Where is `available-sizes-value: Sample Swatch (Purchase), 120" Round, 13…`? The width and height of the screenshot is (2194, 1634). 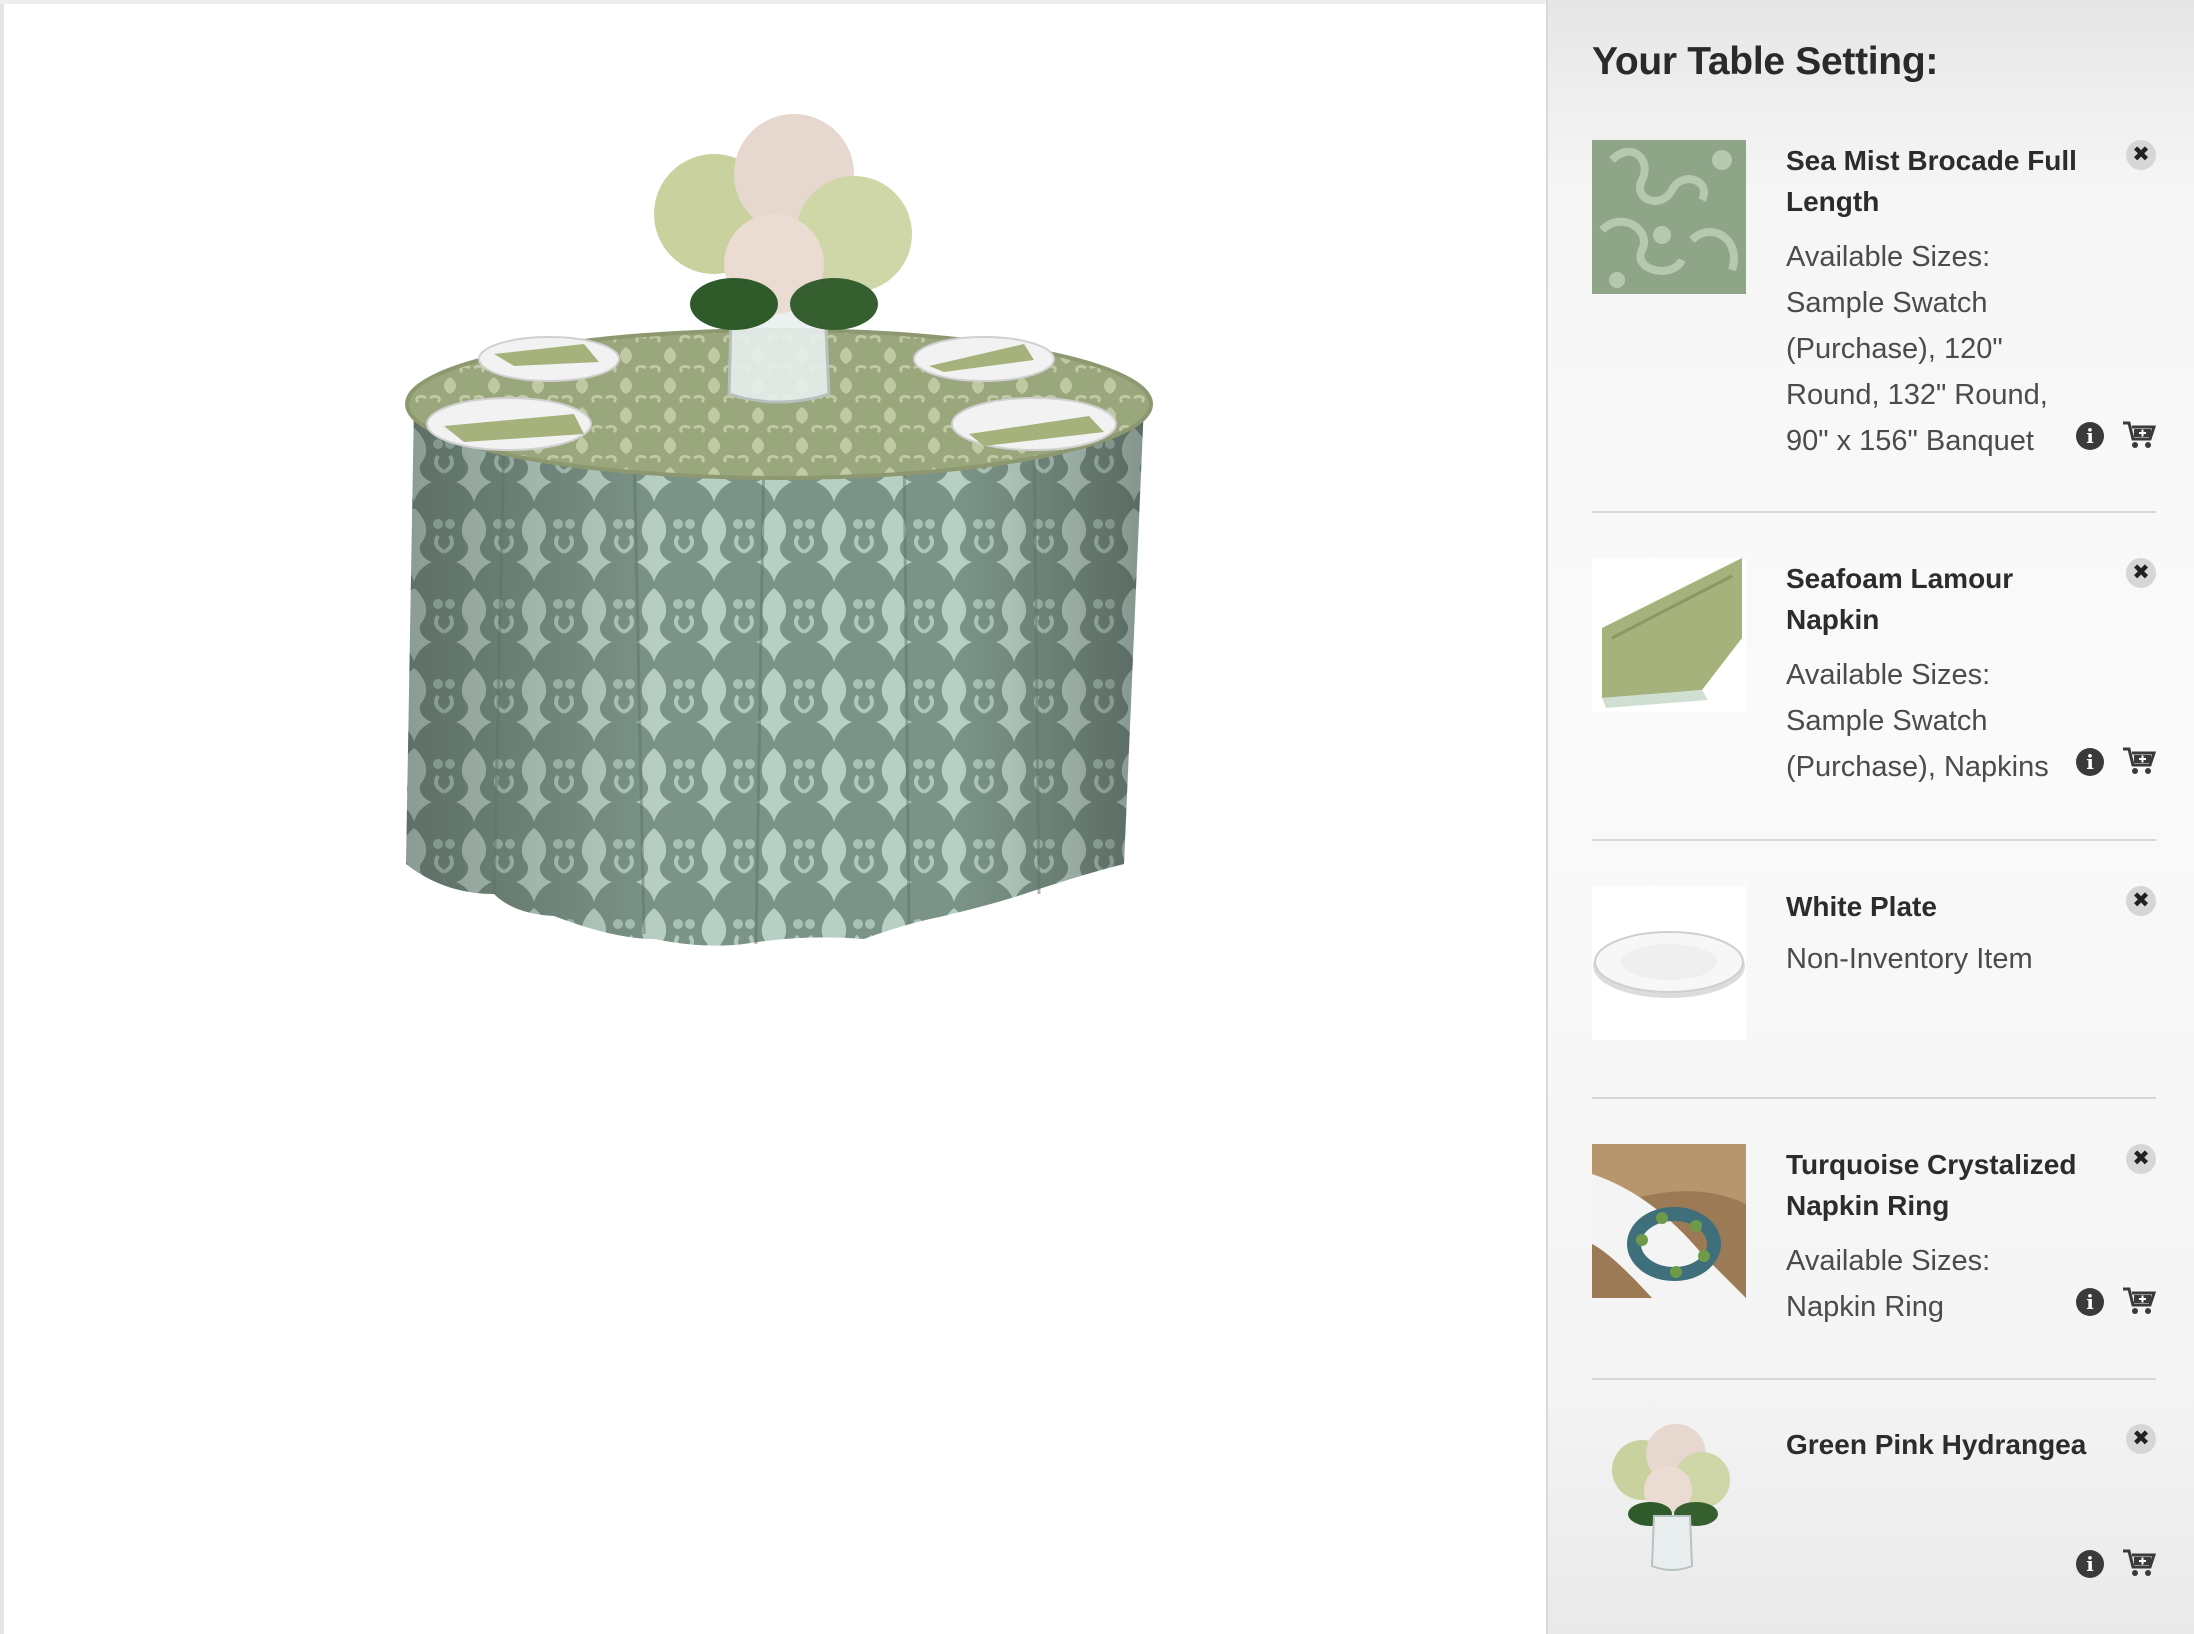
available-sizes-value: Sample Swatch (Purchase), 120" Round, 13… is located at coordinates (1917, 372).